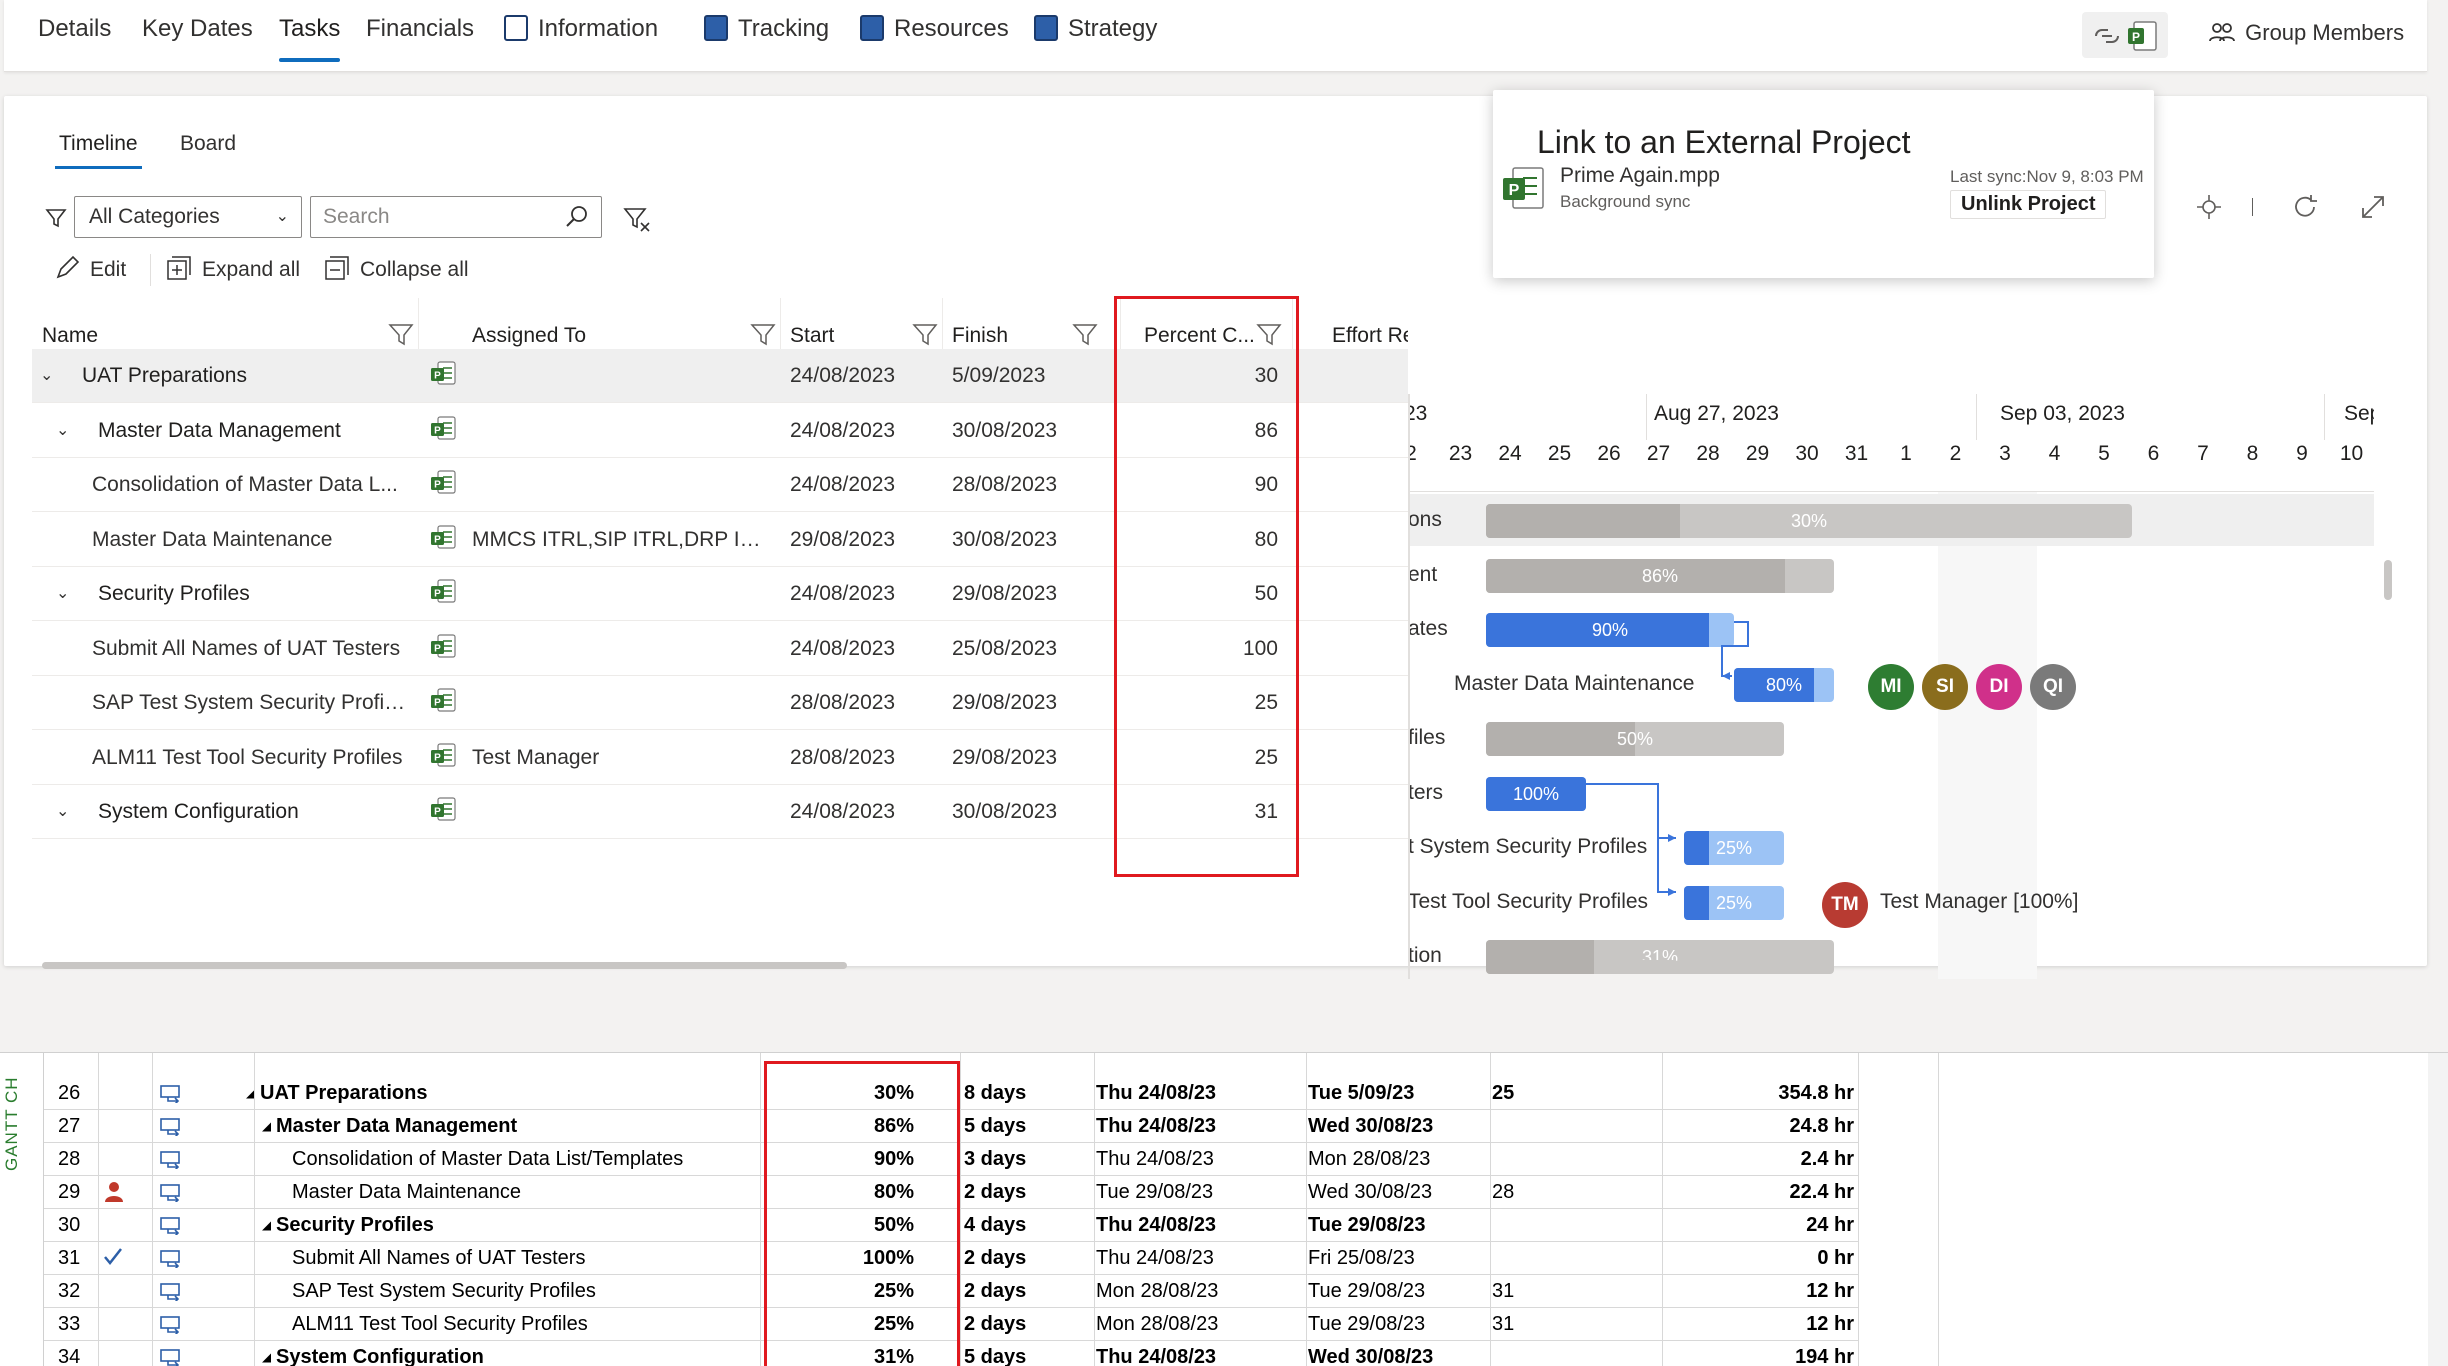  I want to click on msp-duration: 4 days, so click(1029, 1225).